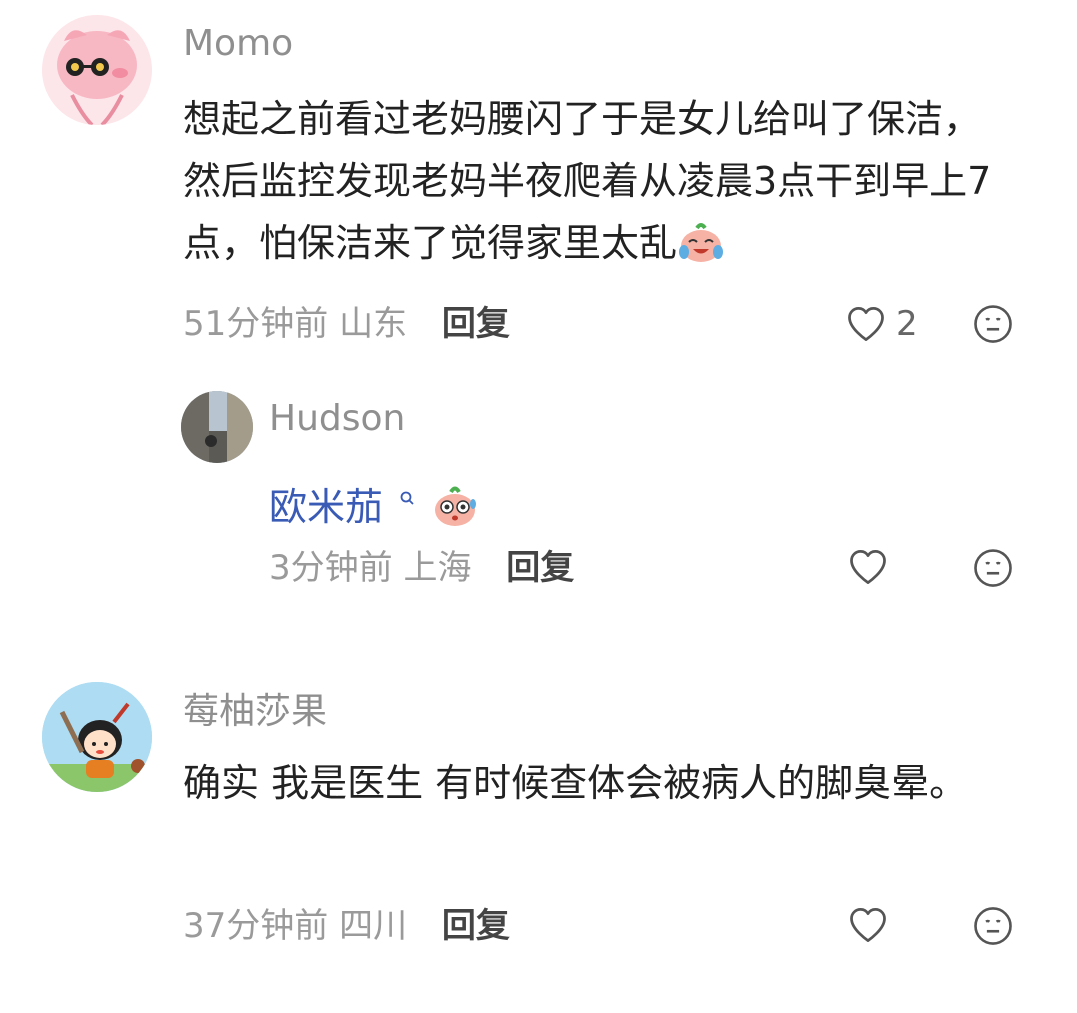 The image size is (1077, 1013). Describe the element at coordinates (407, 493) in the screenshot. I see `search-icon` at that location.